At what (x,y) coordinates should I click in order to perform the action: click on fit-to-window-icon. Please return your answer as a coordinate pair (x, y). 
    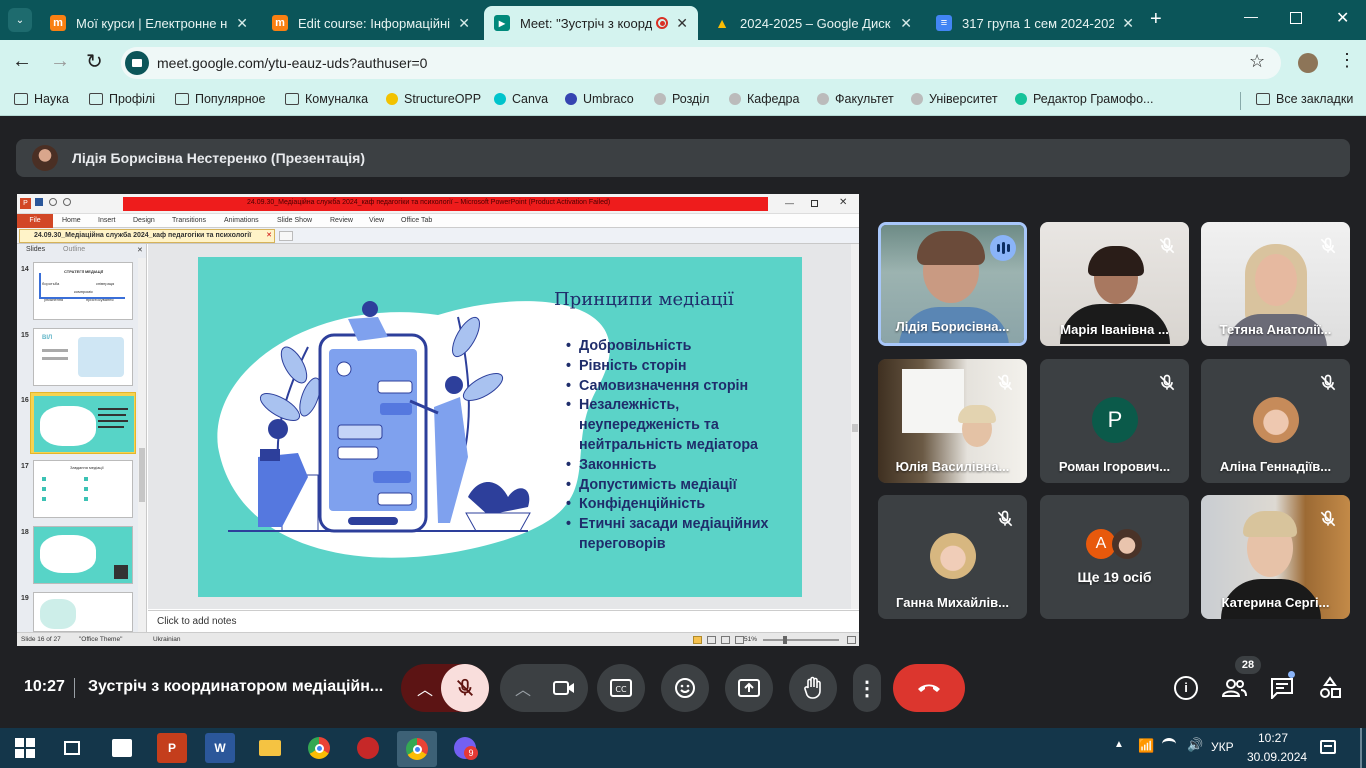
    Looking at the image, I should click on (851, 640).